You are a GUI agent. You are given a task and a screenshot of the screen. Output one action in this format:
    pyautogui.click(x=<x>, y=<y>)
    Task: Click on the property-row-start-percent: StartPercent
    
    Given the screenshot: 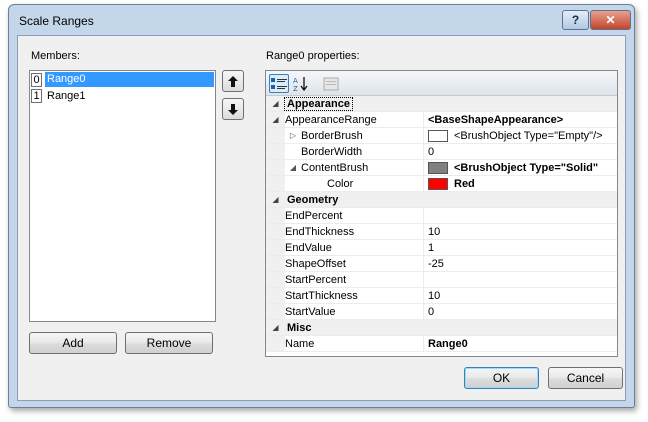 What is the action you would take?
    pyautogui.click(x=441, y=280)
    